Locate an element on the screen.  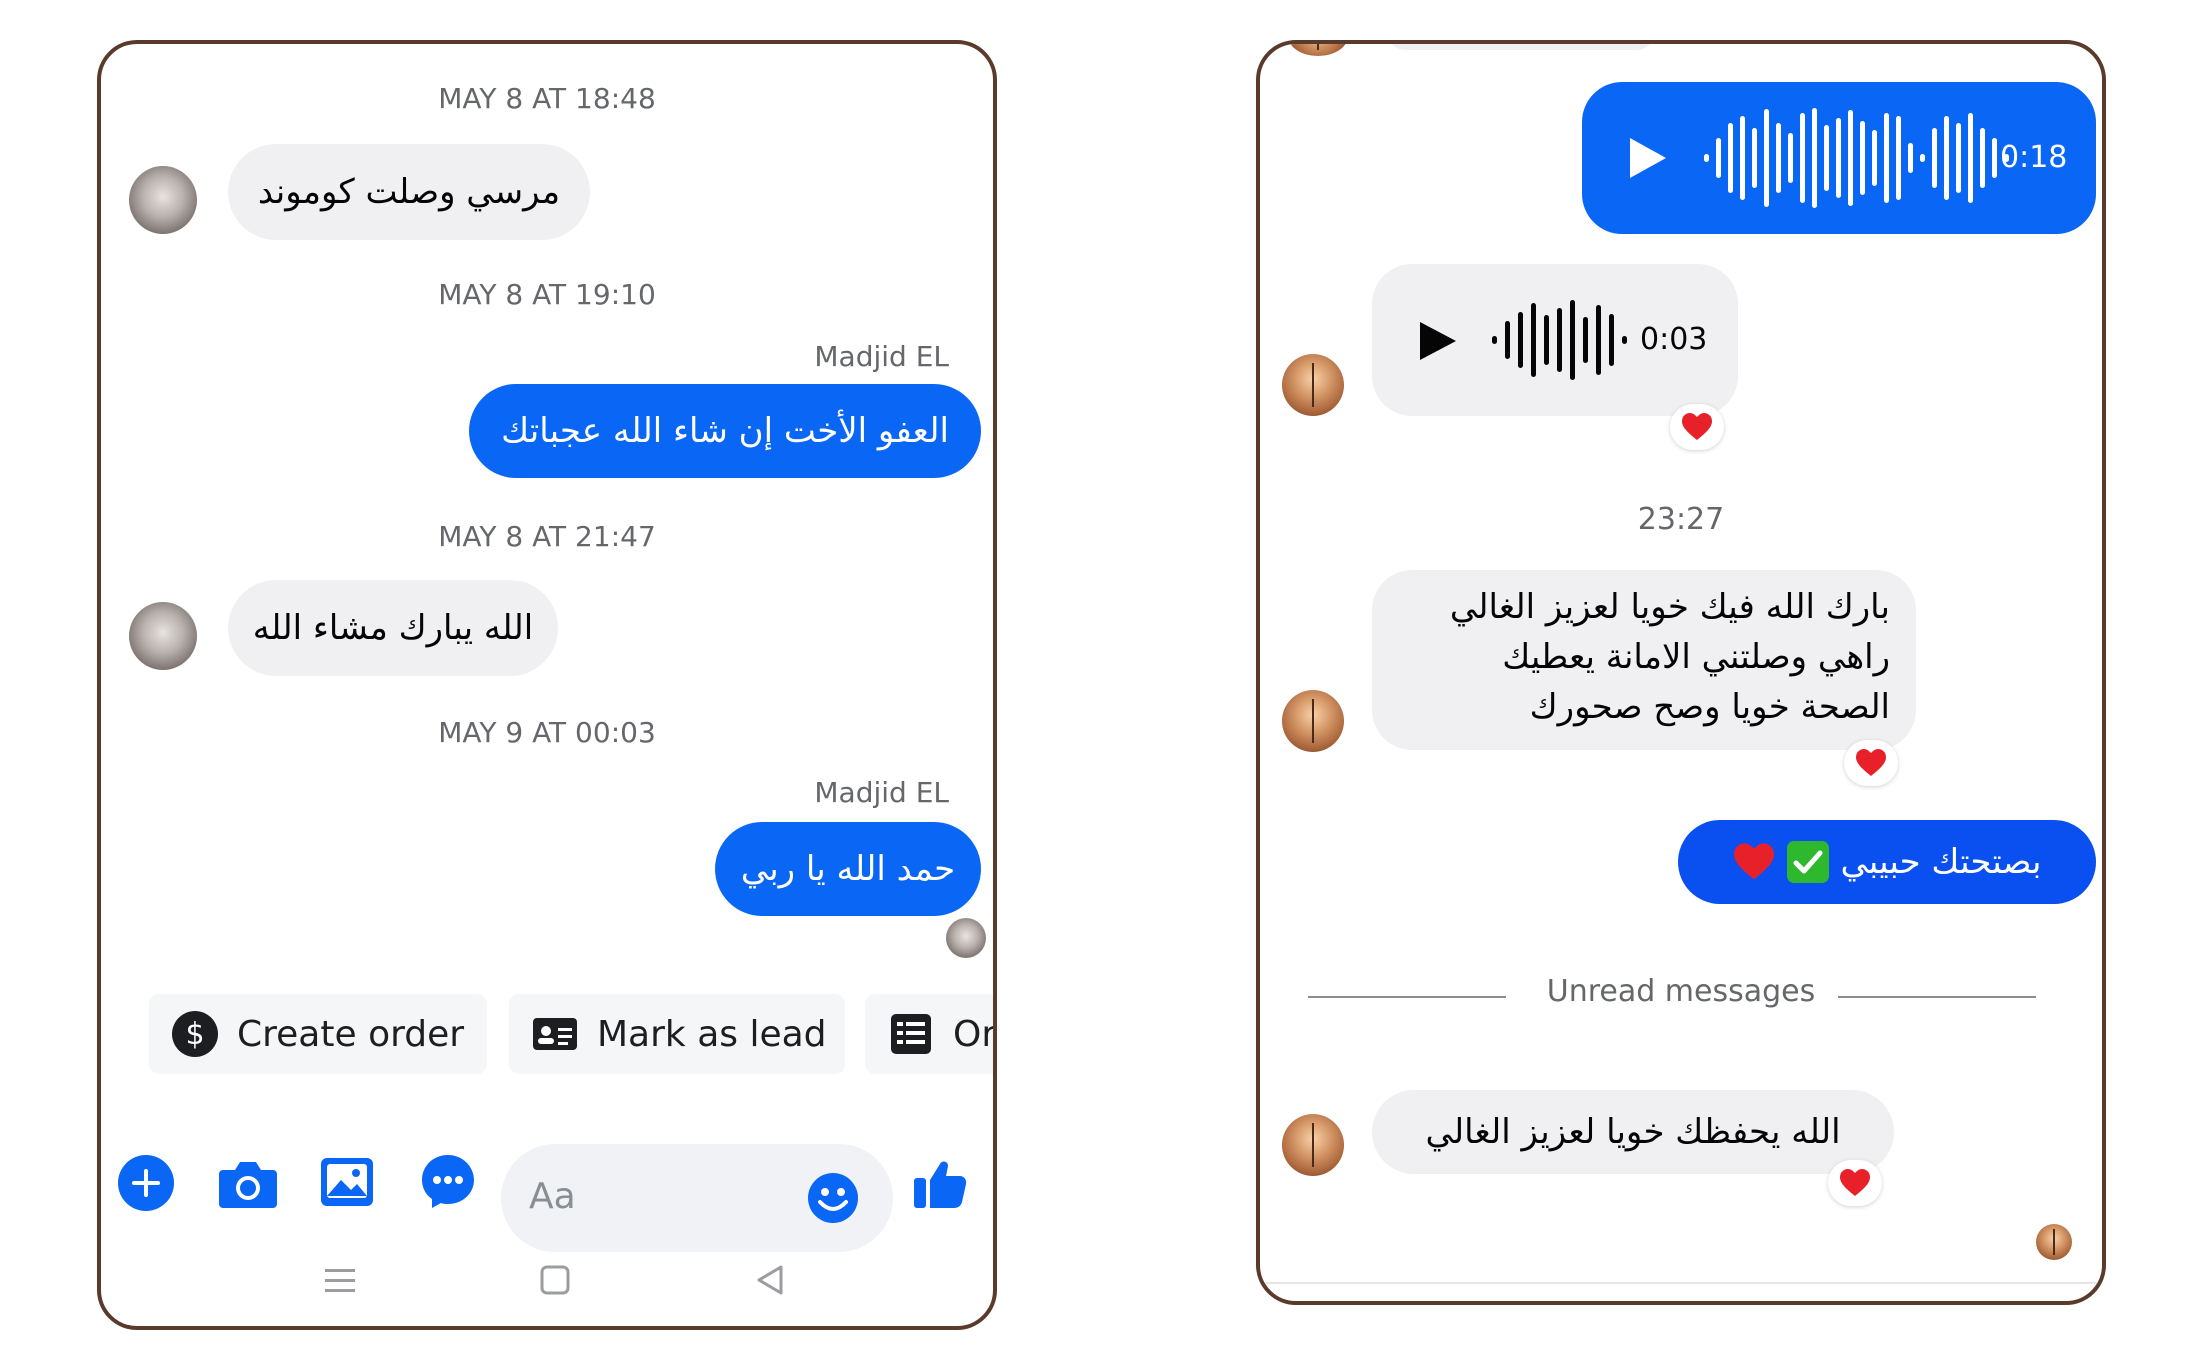
message-bubble-outgoing: بصتحتك حبيبي is located at coordinates (1887, 862).